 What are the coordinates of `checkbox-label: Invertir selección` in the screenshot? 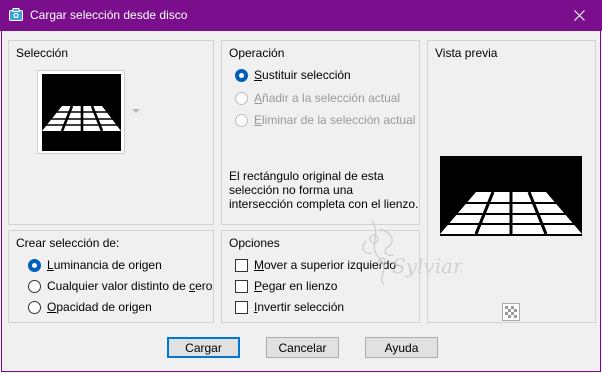 It's located at (299, 307).